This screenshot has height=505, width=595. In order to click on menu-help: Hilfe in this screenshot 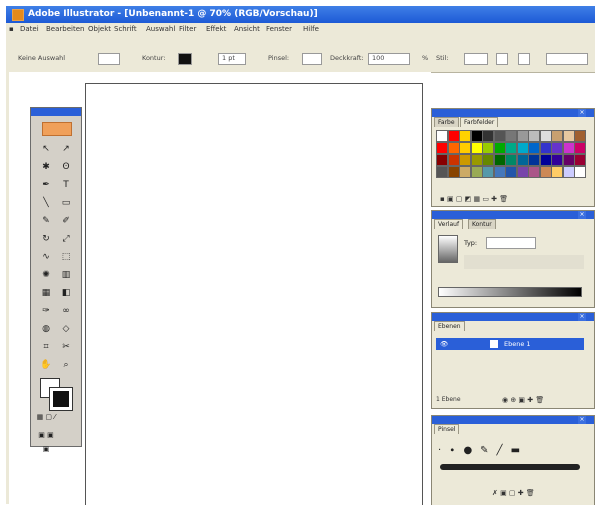, I will do `click(311, 29)`.